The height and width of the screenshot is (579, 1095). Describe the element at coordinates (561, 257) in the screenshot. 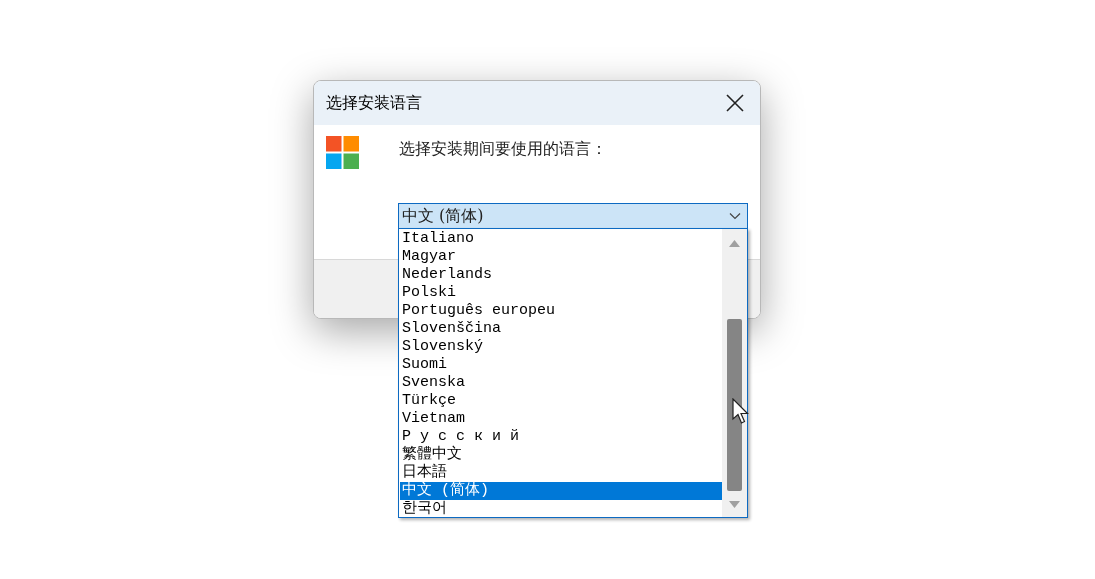

I see `language-option: Magyar` at that location.